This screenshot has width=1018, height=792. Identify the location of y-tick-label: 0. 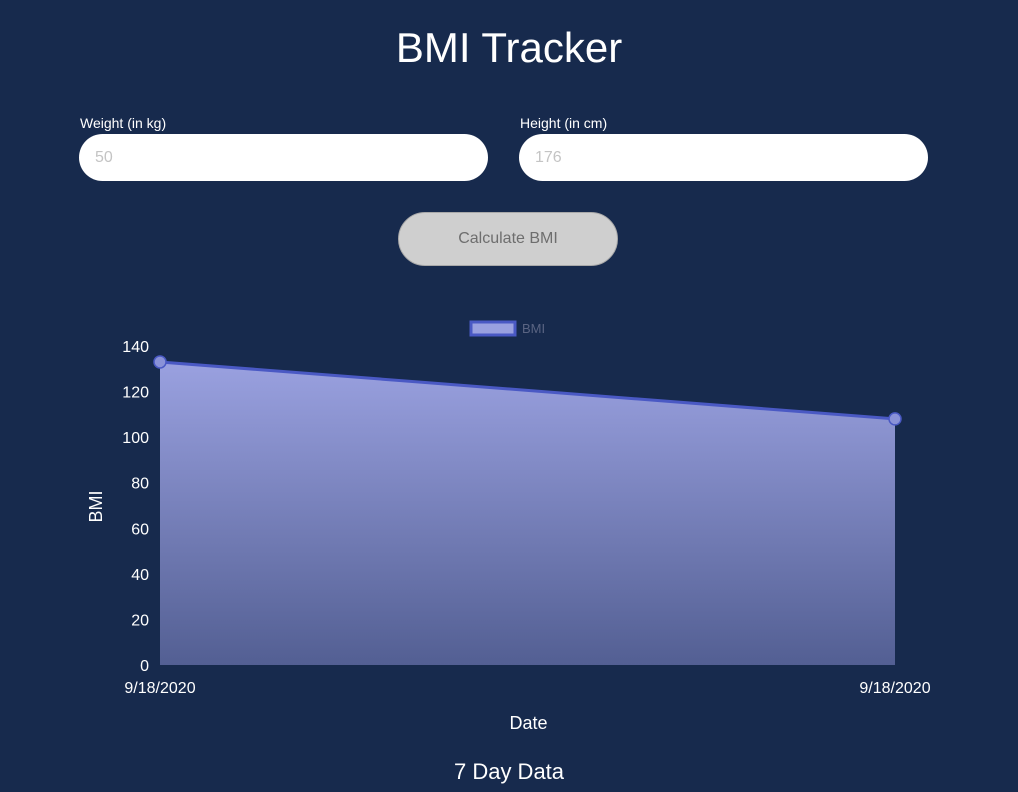
(144, 666).